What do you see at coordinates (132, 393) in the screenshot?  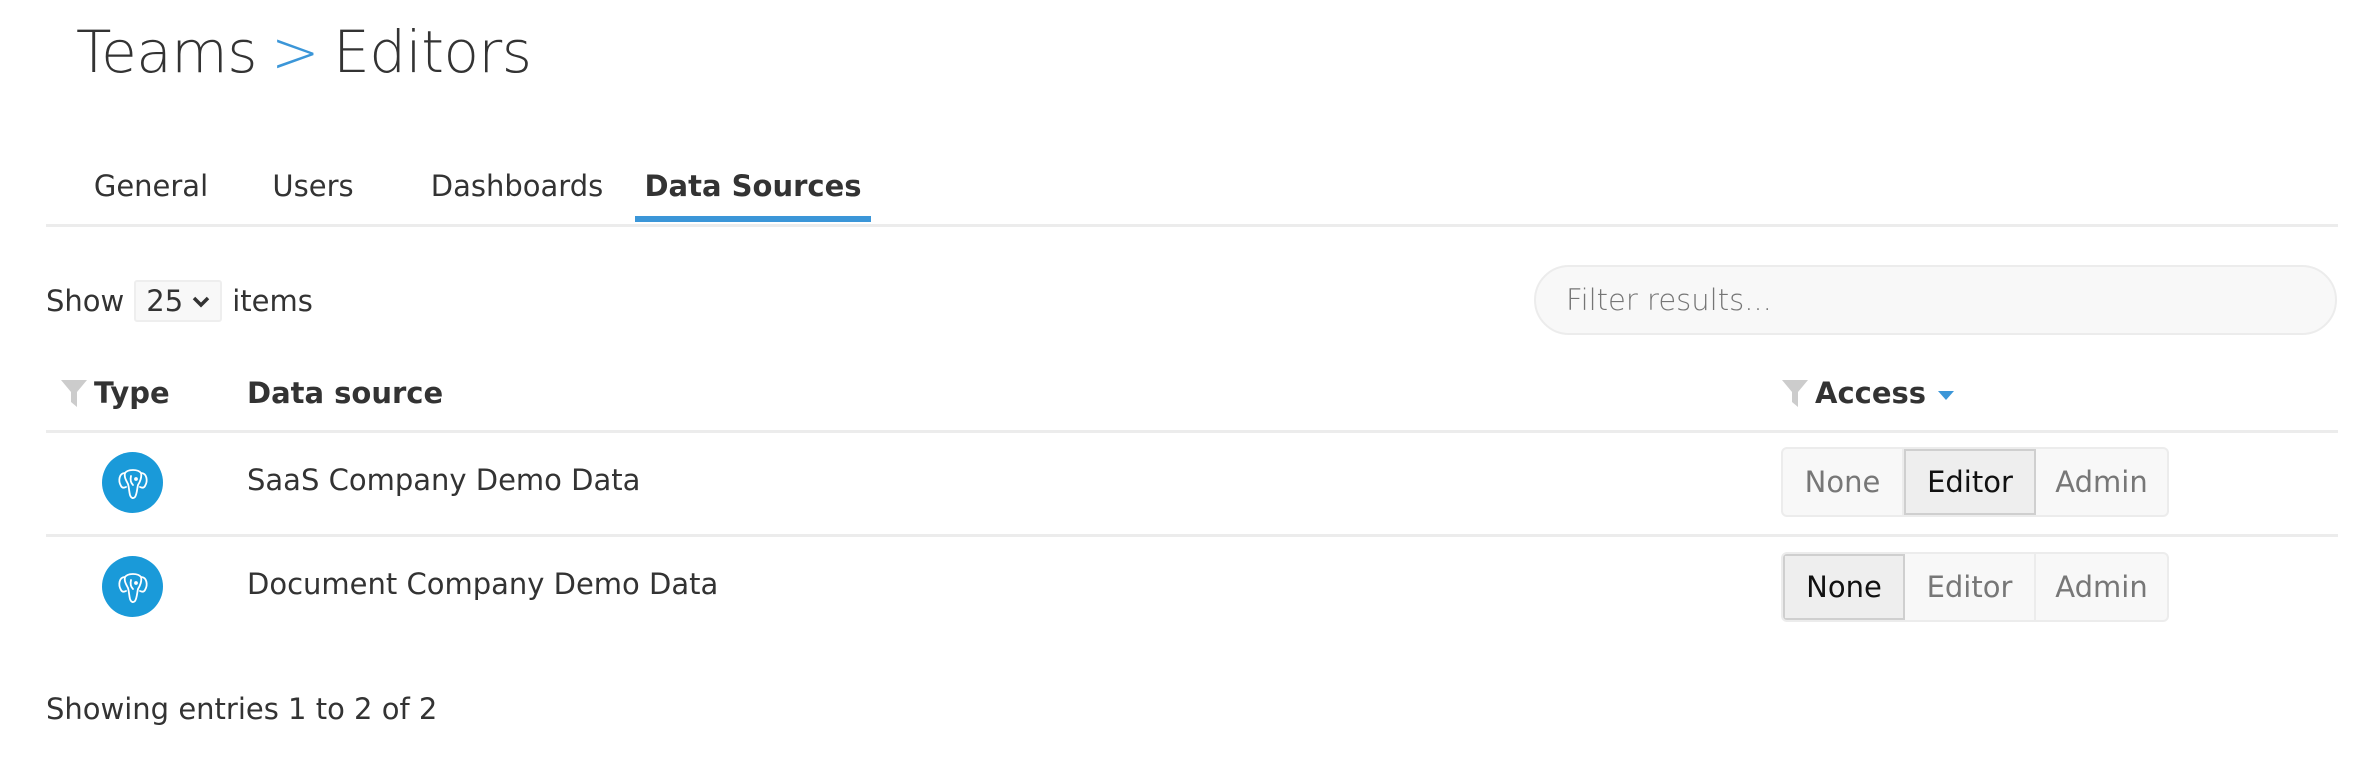 I see `column-header-type-label: Type` at bounding box center [132, 393].